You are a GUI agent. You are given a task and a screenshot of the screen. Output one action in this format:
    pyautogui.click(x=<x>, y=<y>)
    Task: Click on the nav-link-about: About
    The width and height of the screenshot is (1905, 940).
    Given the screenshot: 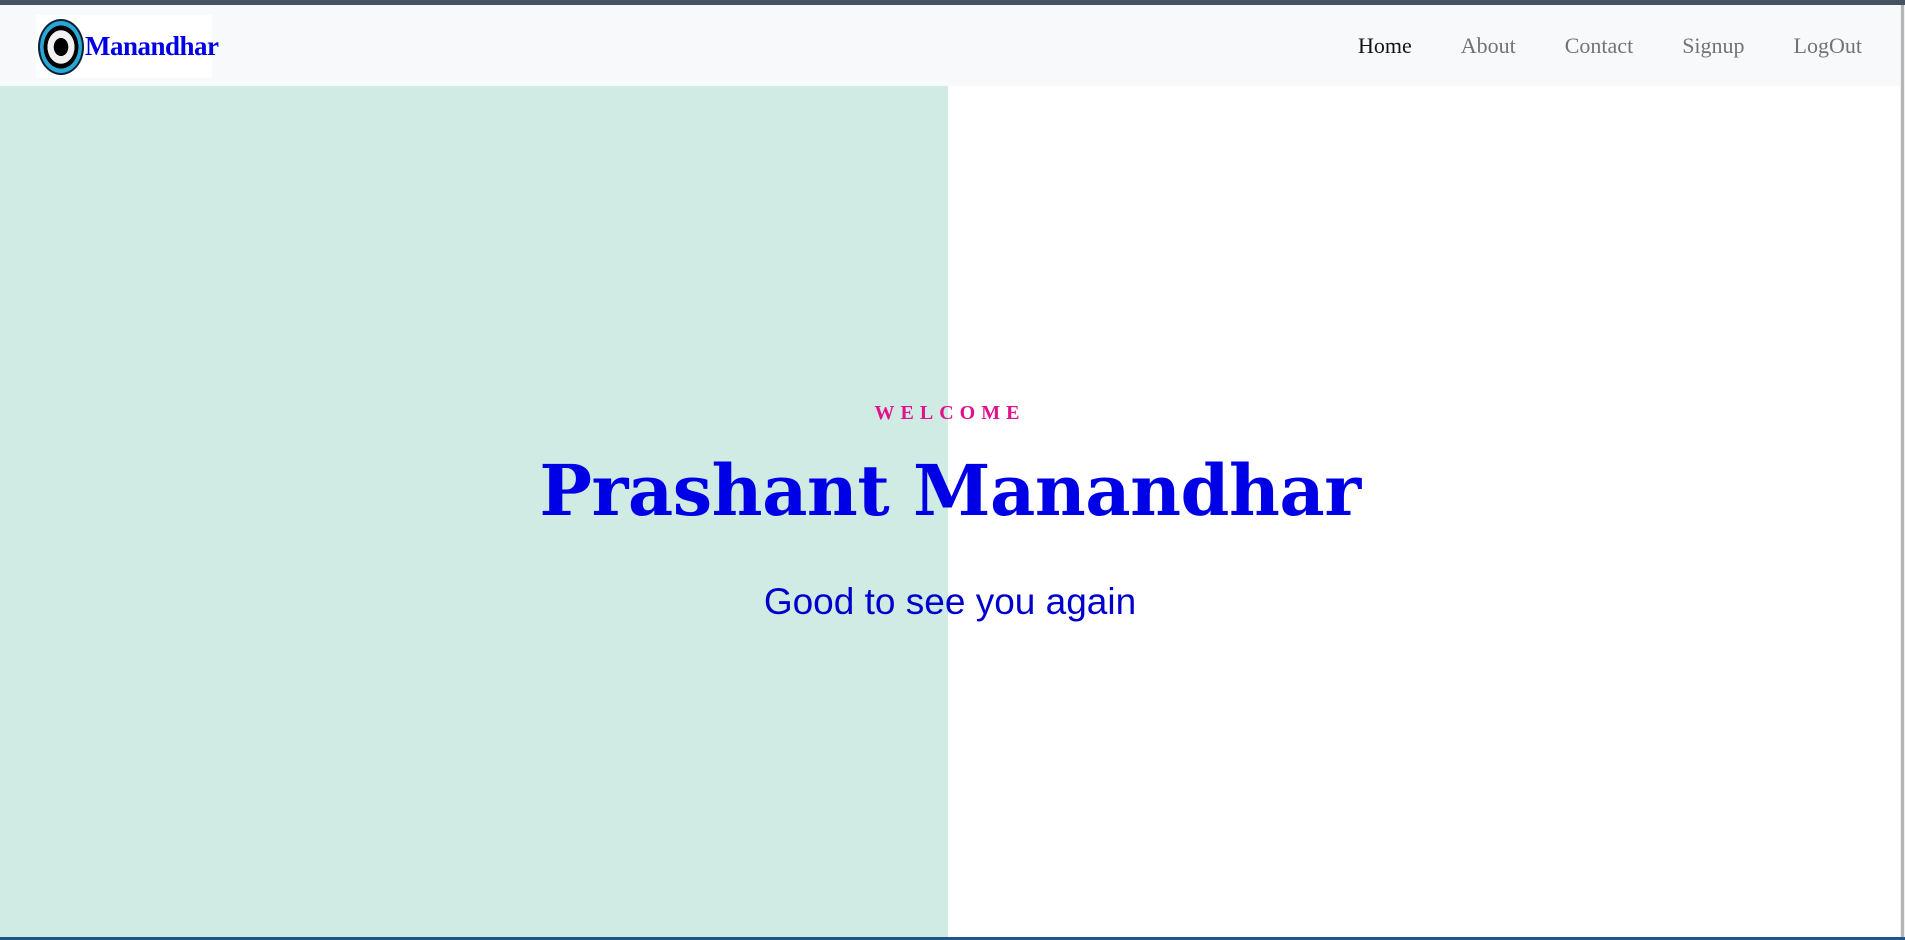 What is the action you would take?
    pyautogui.click(x=1488, y=46)
    